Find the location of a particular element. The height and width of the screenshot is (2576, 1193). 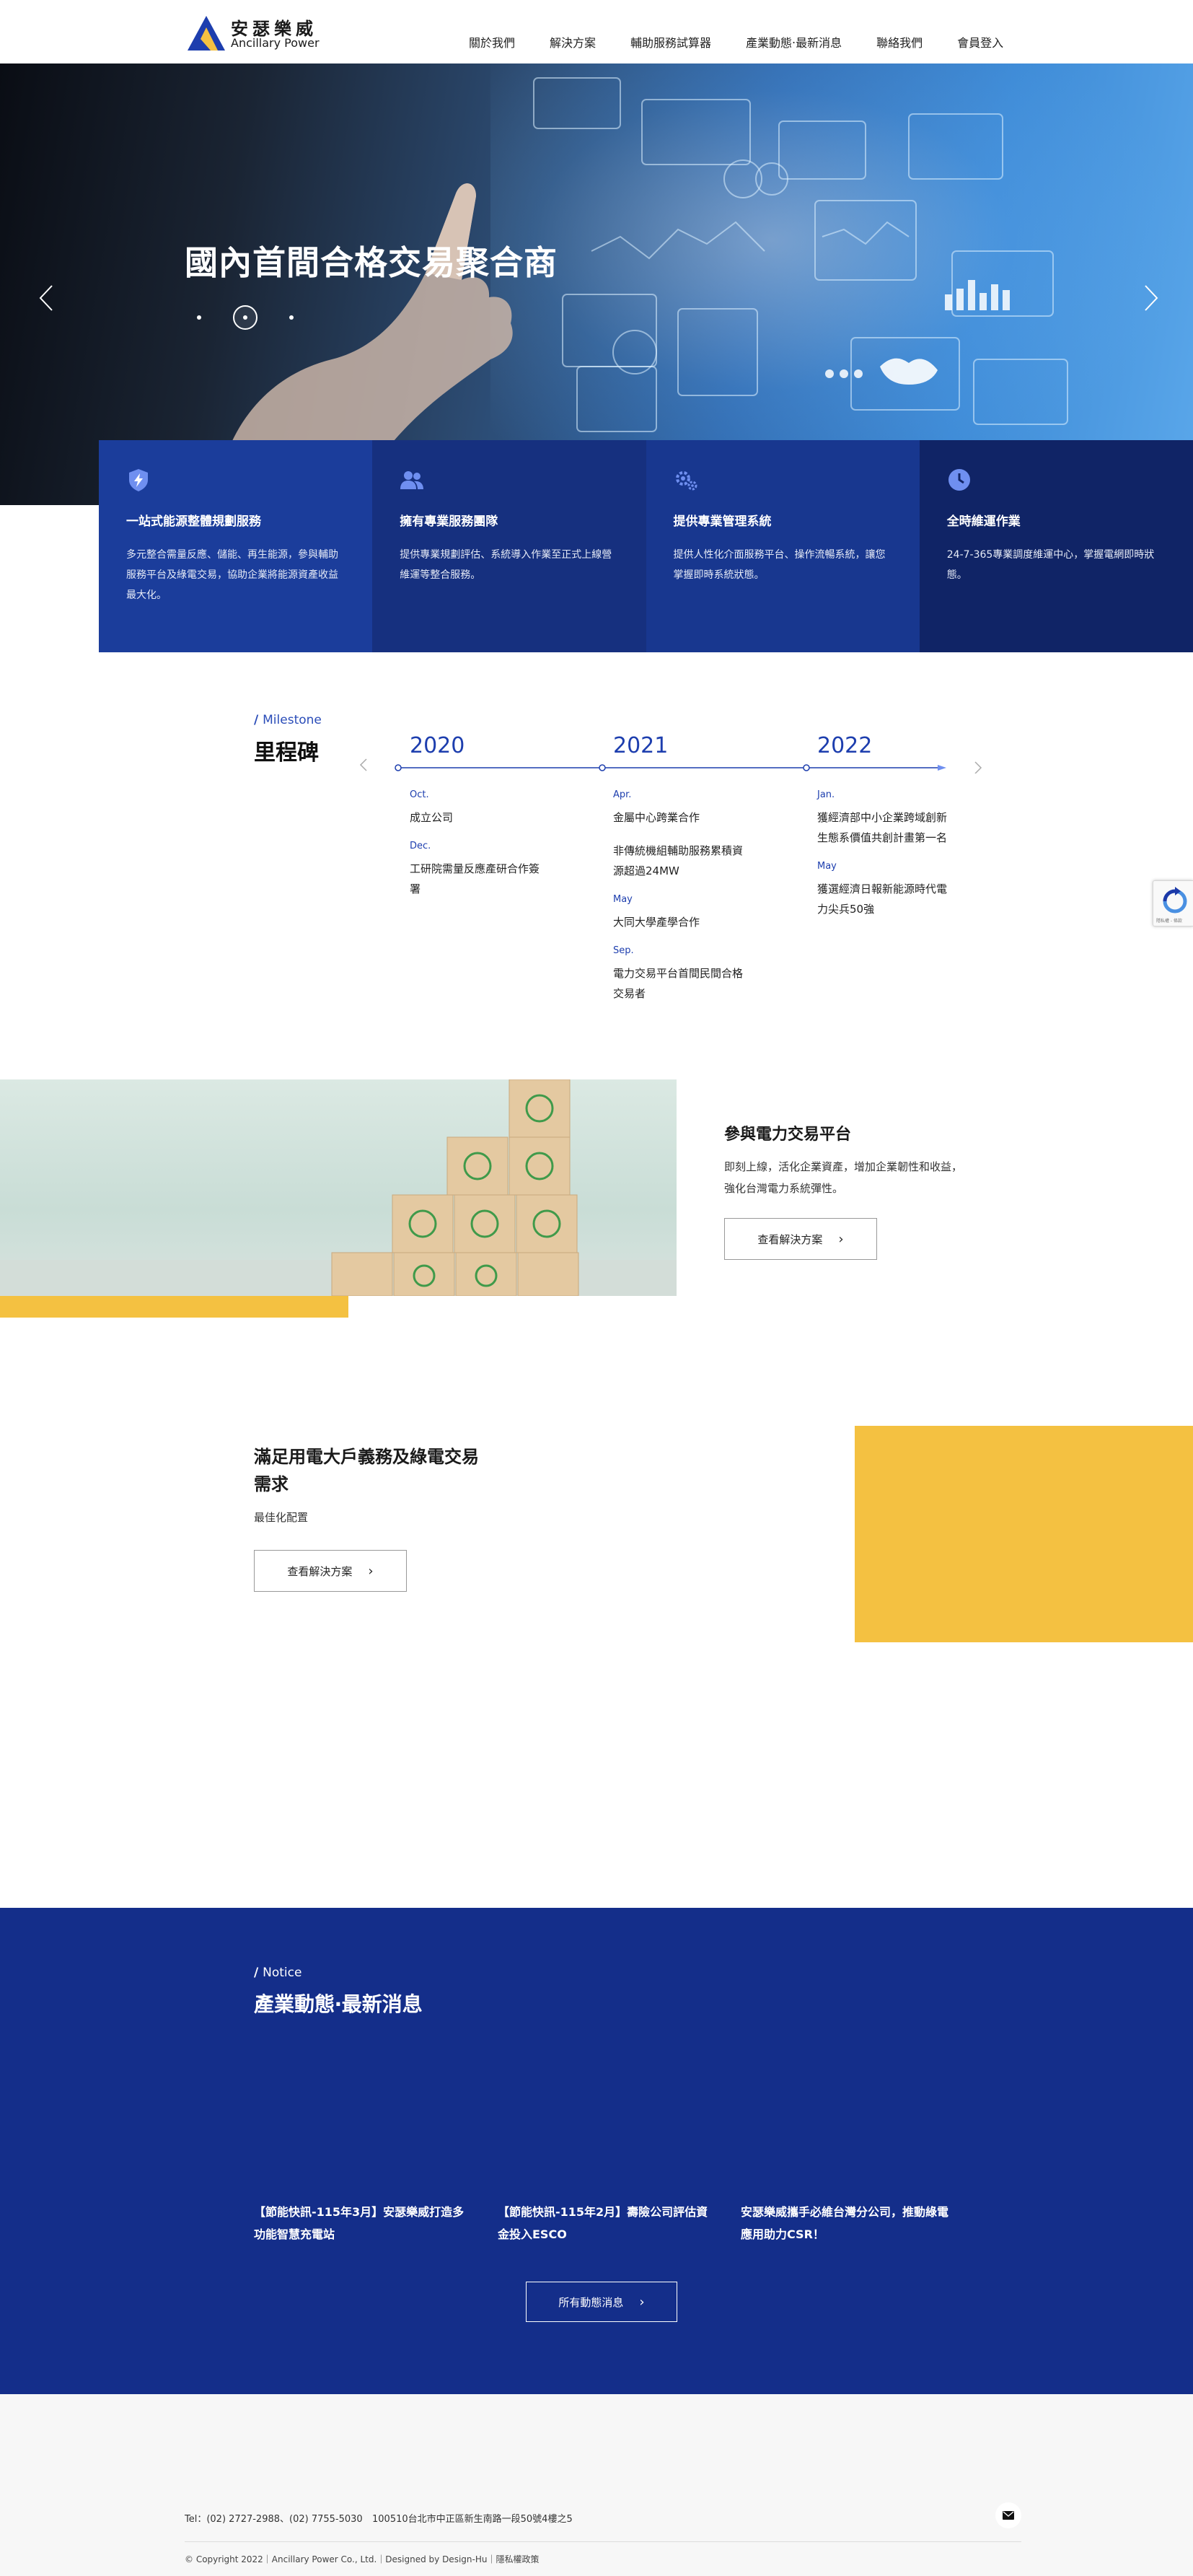

logo-mark-icon is located at coordinates (207, 33).